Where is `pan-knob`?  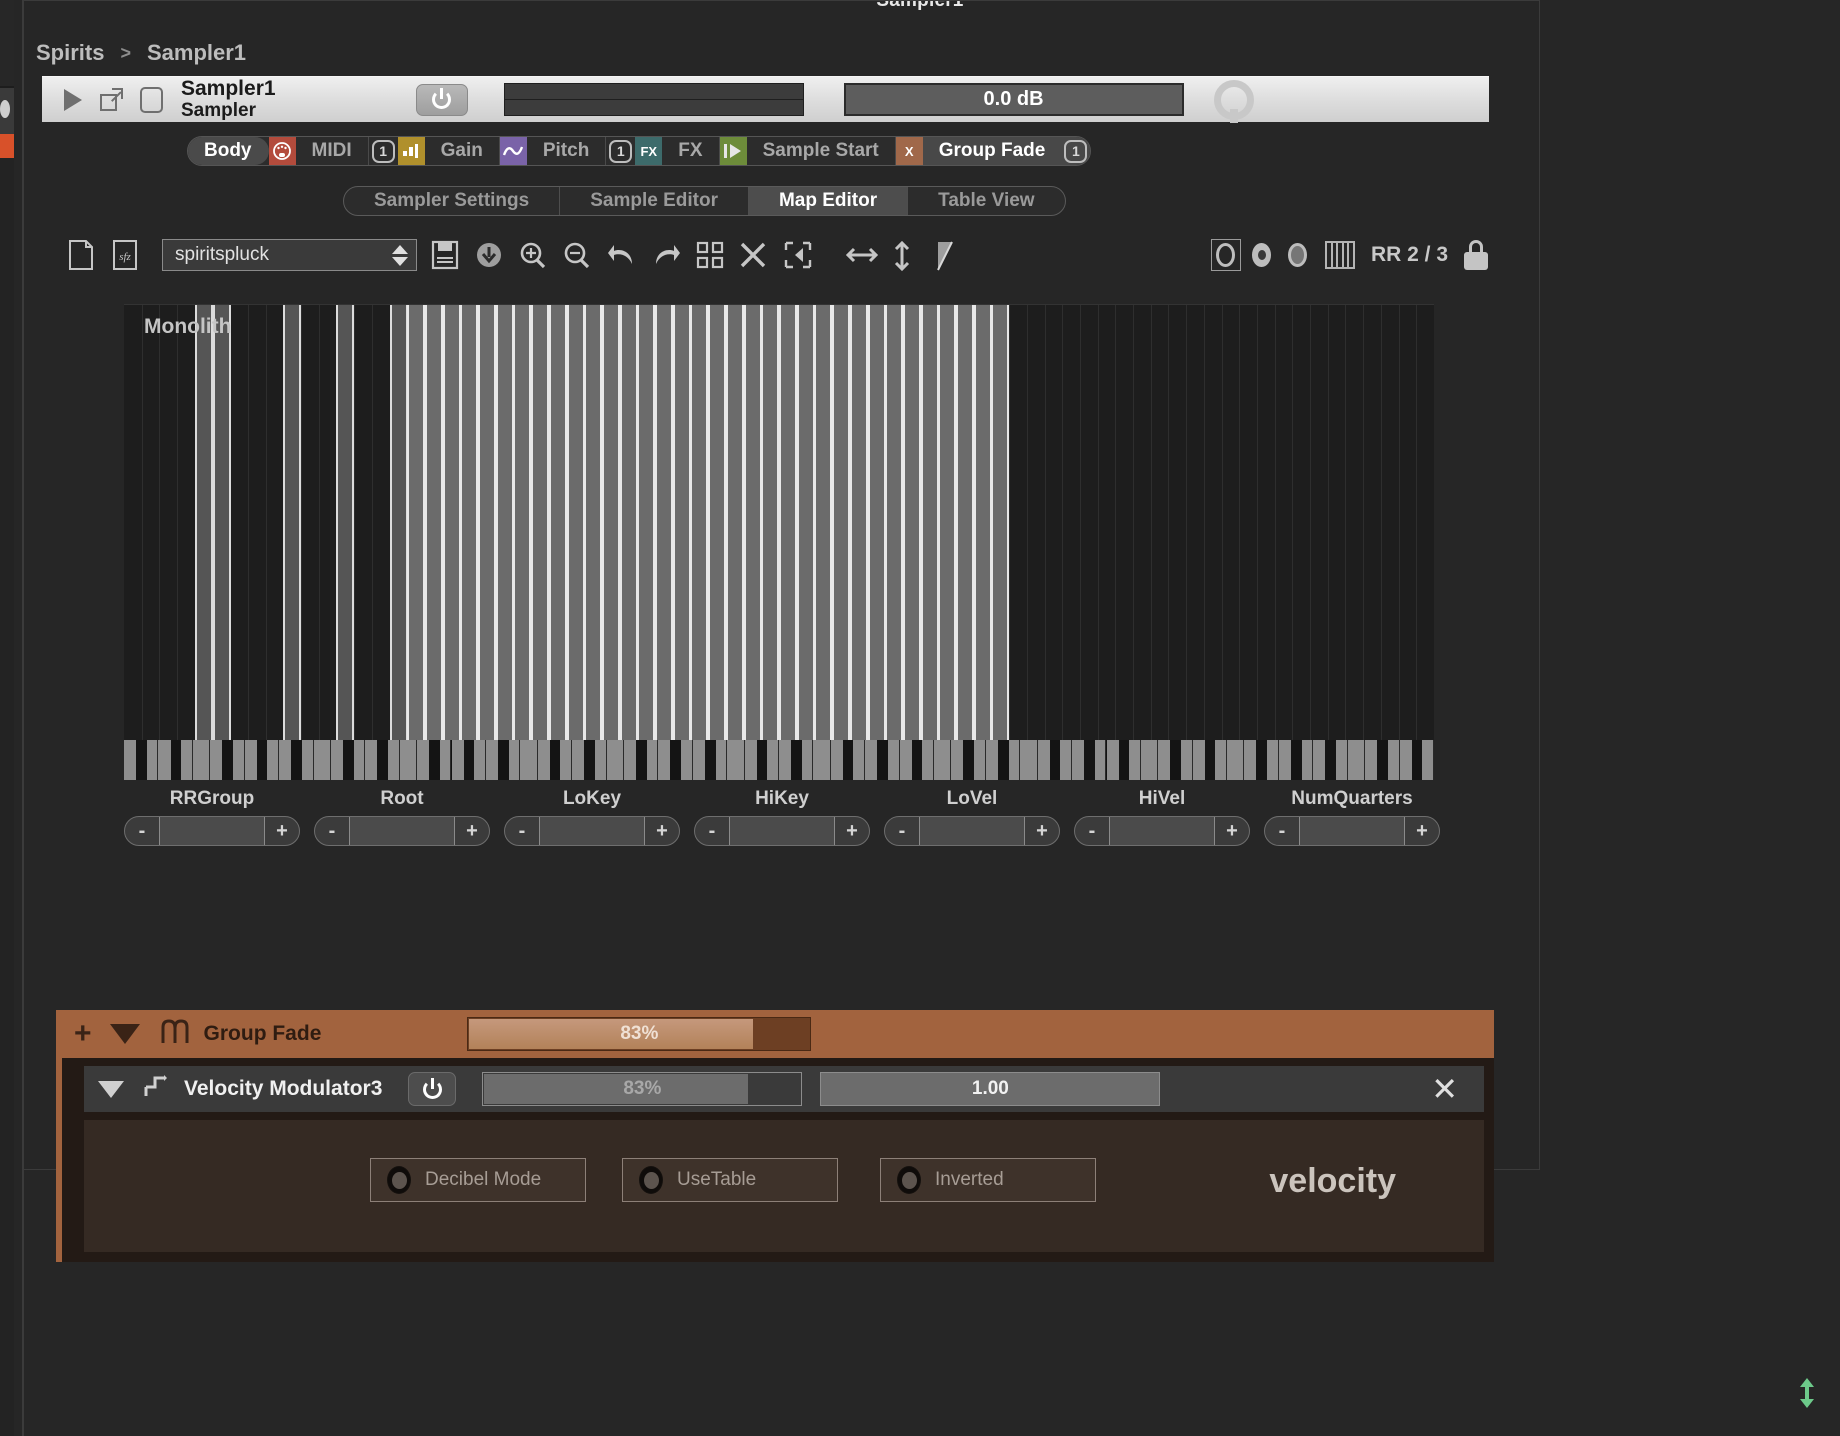 pan-knob is located at coordinates (1233, 101).